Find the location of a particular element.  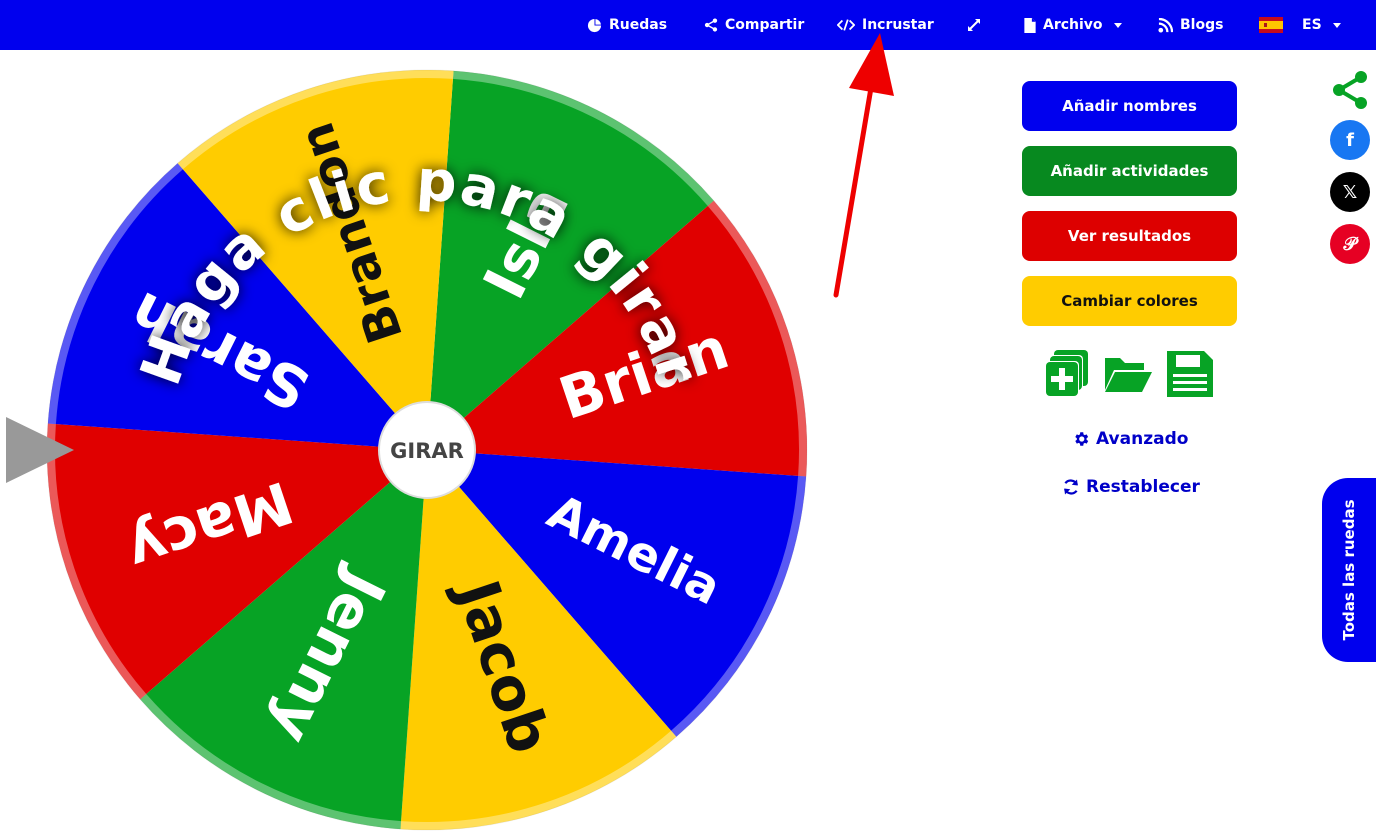

x-icon: 𝕏 is located at coordinates (1350, 192).